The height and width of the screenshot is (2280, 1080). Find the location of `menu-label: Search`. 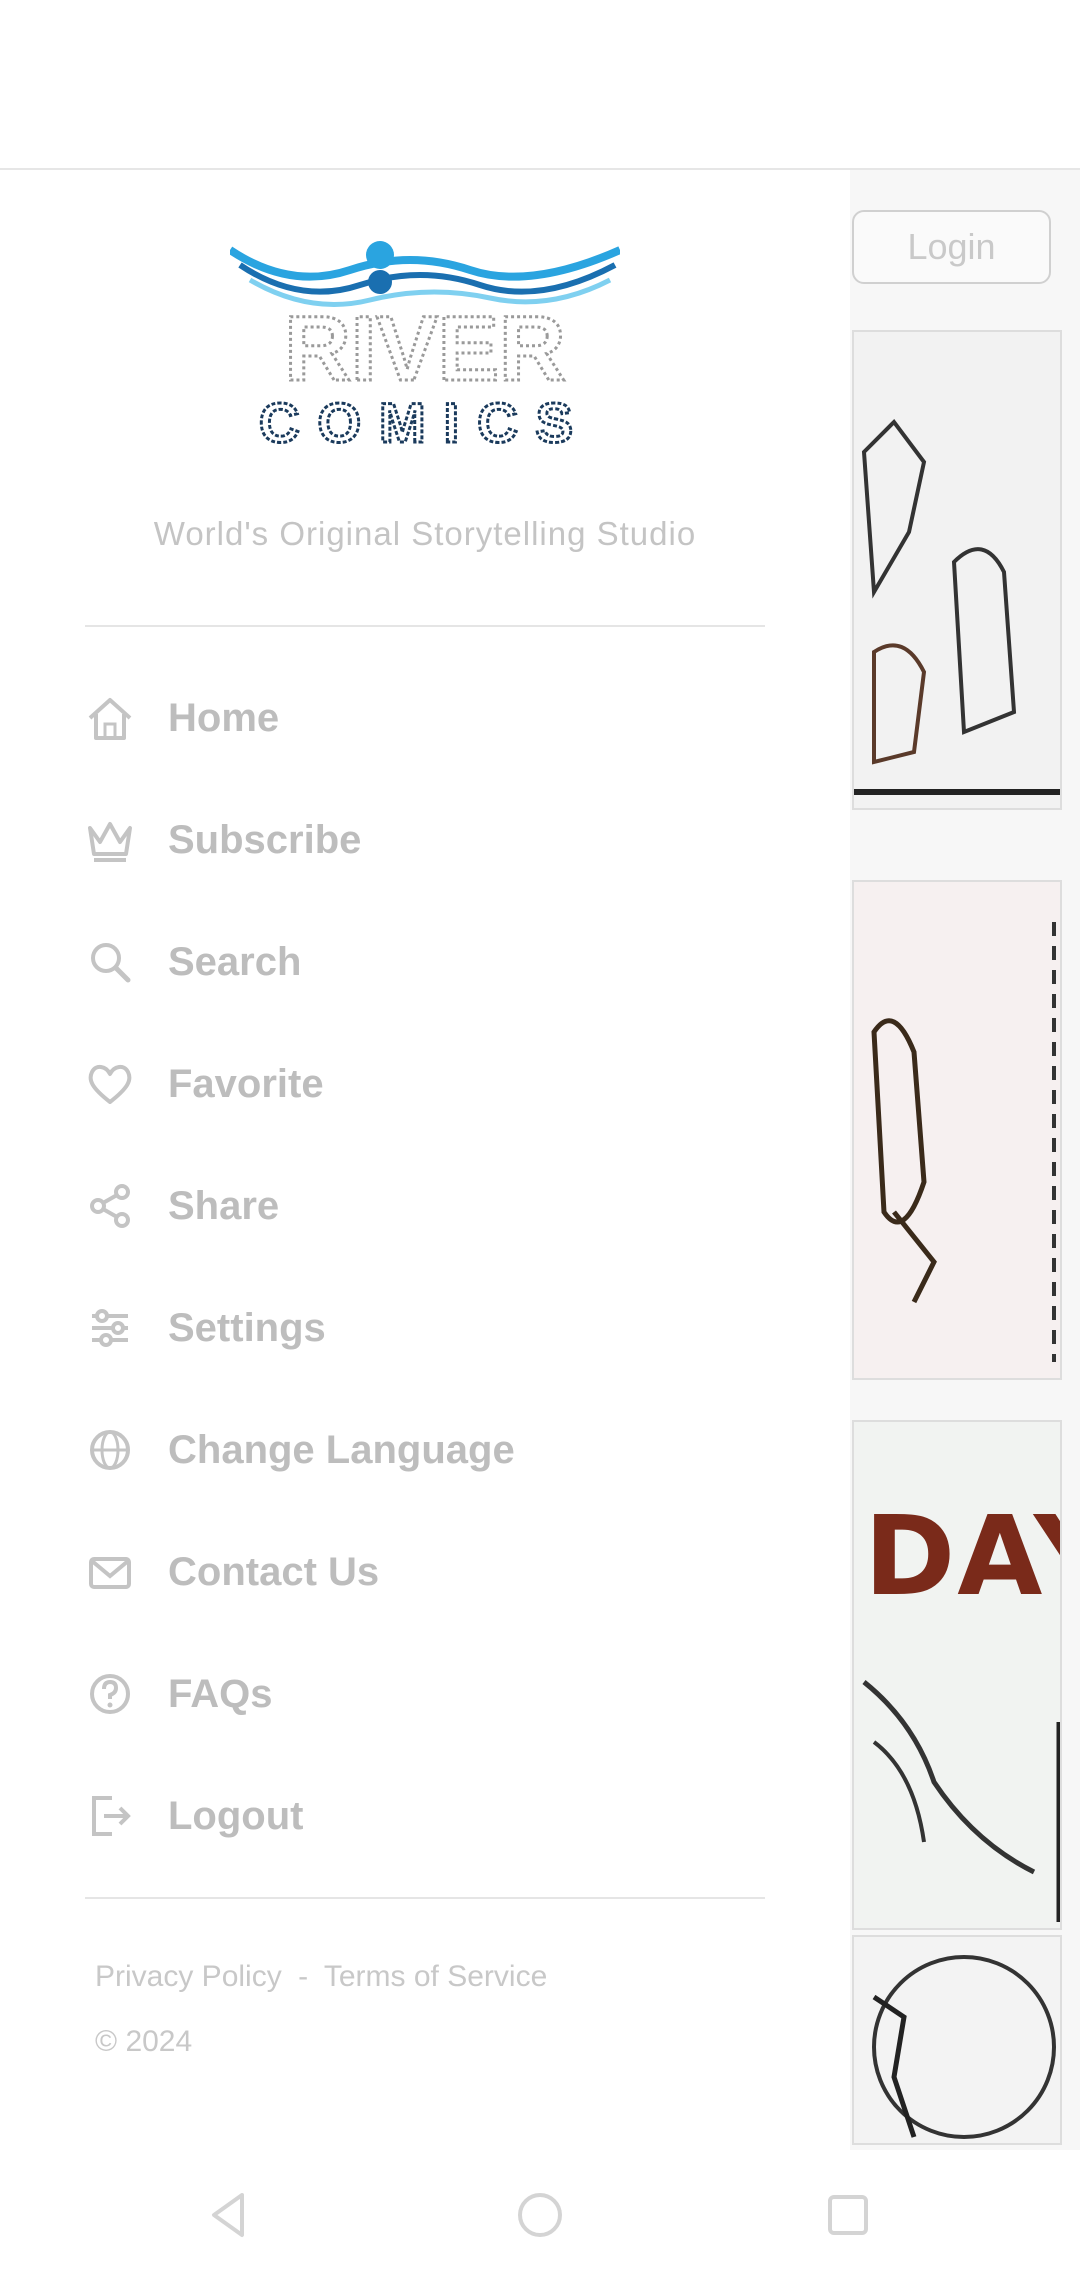

menu-label: Search is located at coordinates (235, 961).